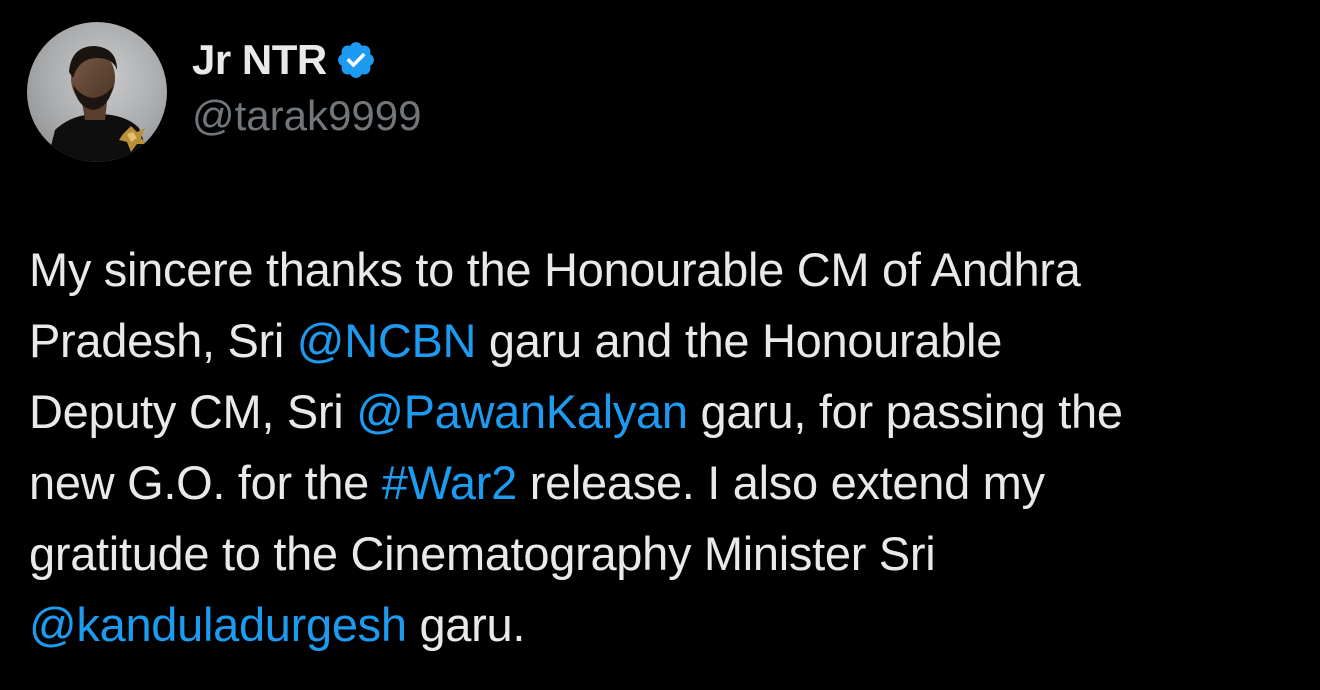 Image resolution: width=1320 pixels, height=690 pixels. I want to click on text-segment: garu and the Honourable, so click(739, 340).